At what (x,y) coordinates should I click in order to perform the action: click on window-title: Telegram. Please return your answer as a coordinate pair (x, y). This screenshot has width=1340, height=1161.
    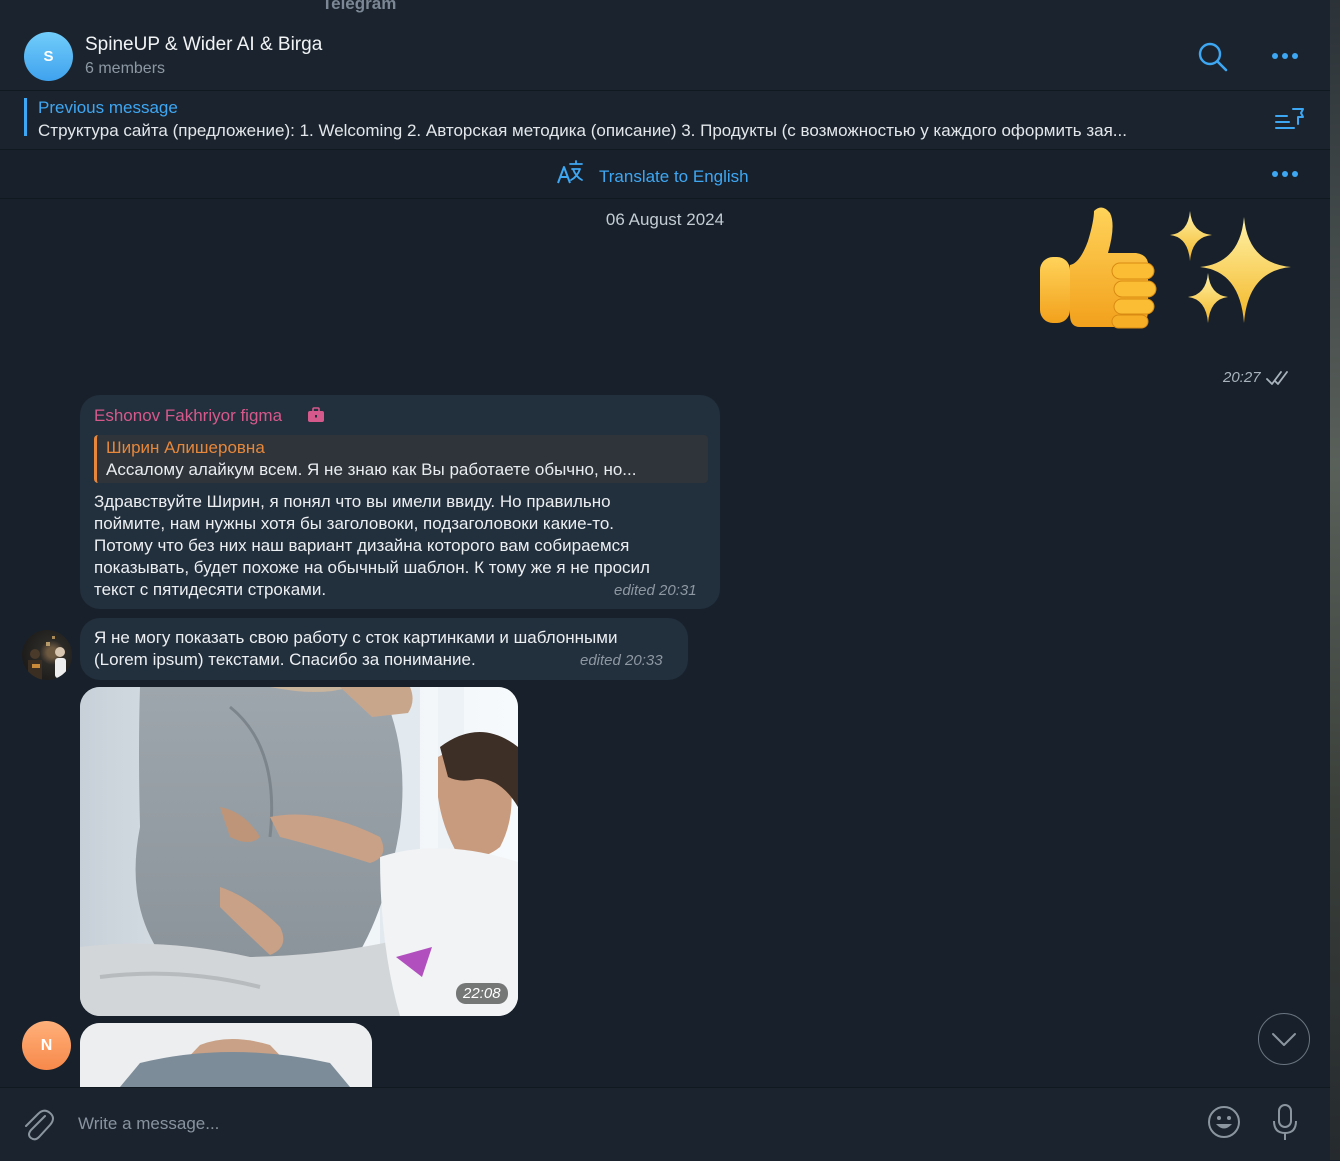
    Looking at the image, I should click on (359, 6).